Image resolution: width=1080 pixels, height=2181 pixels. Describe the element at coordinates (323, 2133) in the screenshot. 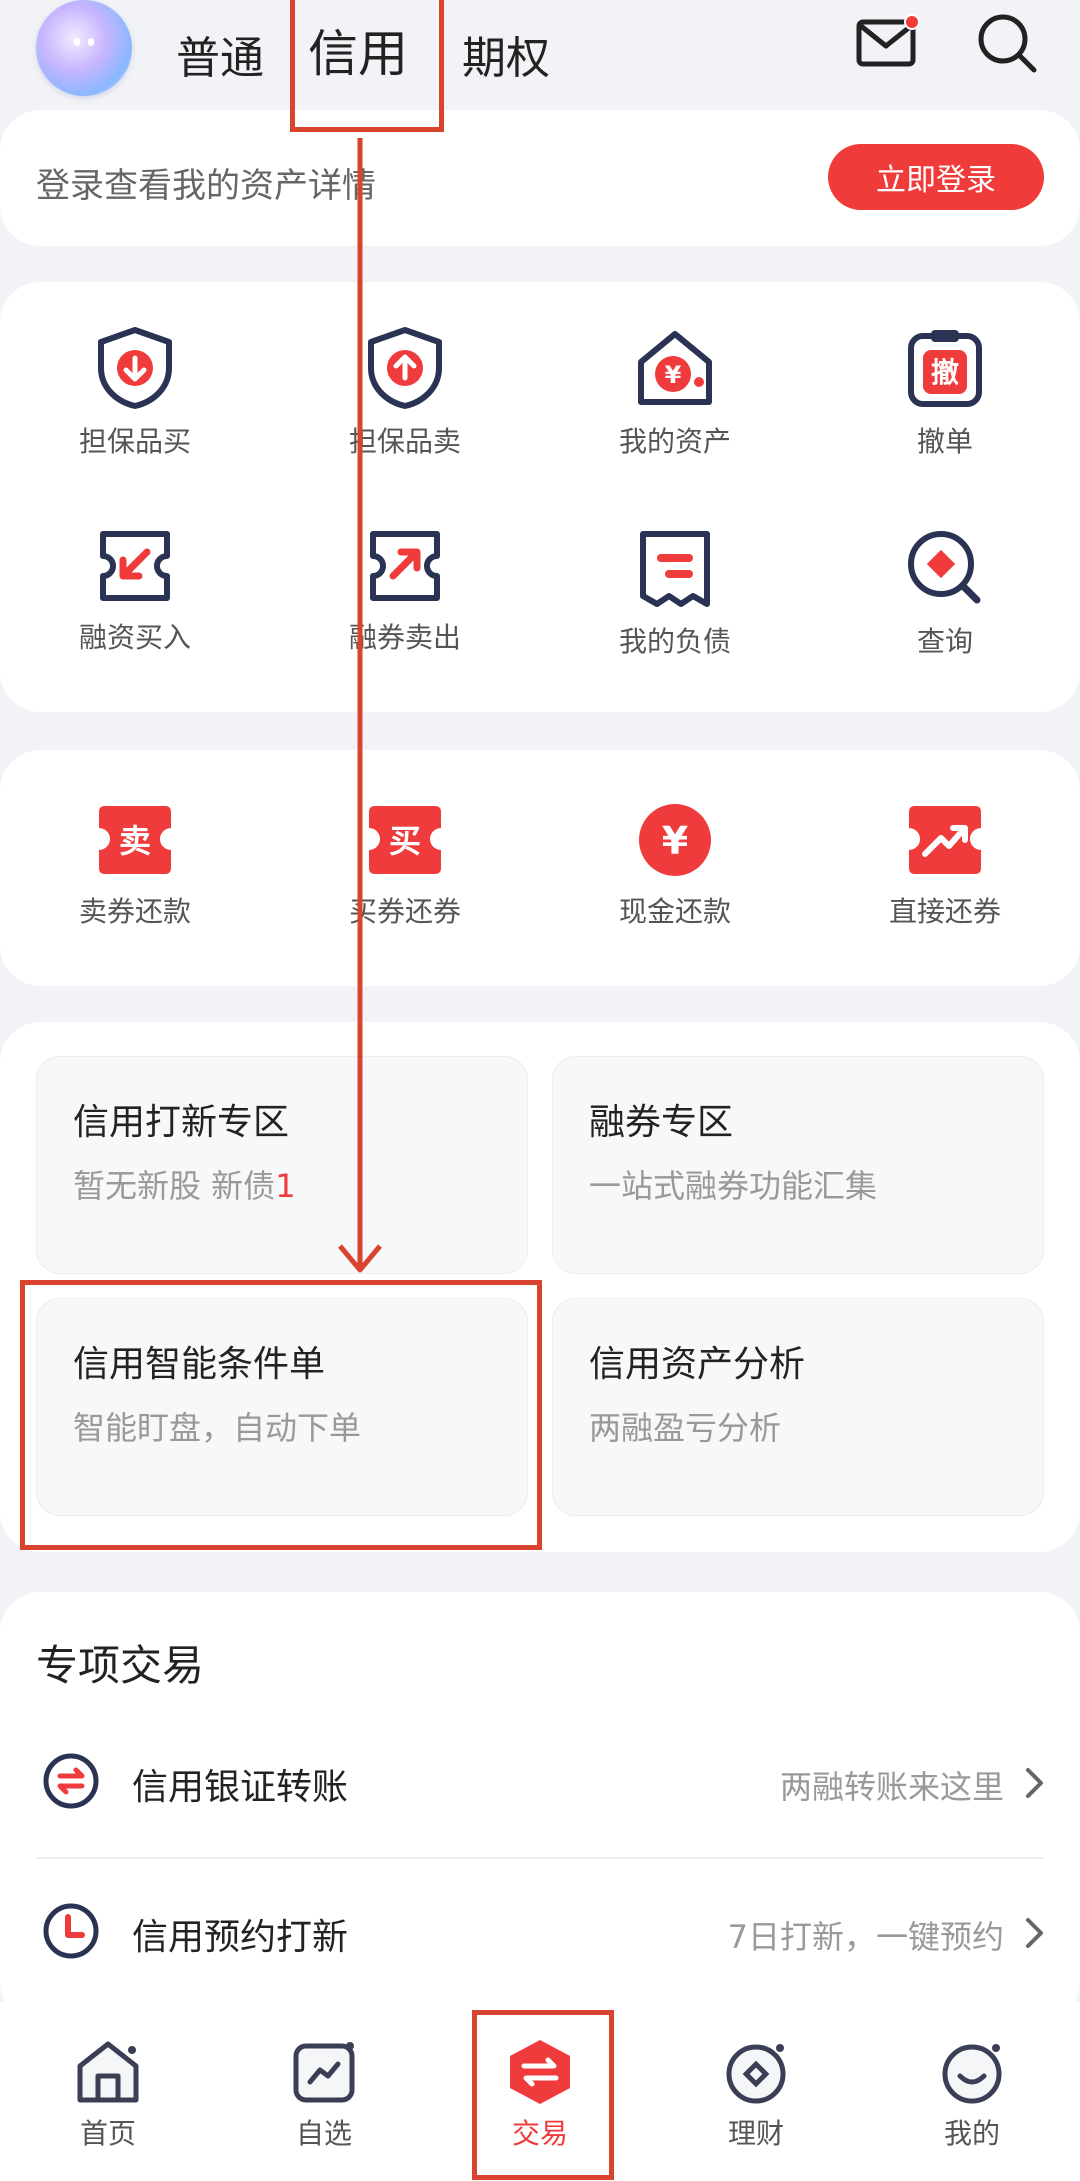

I see `nav-label: 自选` at that location.